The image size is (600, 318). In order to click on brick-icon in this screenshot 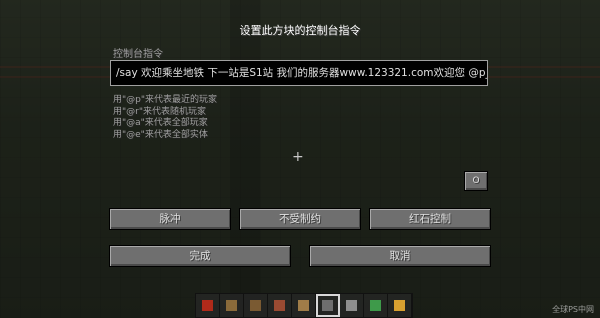, I will do `click(279, 305)`.